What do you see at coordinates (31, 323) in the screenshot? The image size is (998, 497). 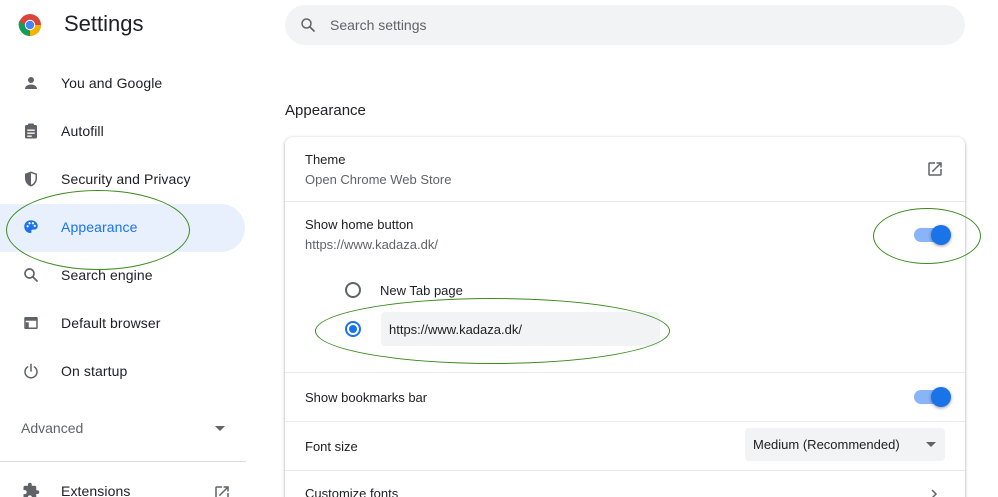 I see `browser-window-icon` at bounding box center [31, 323].